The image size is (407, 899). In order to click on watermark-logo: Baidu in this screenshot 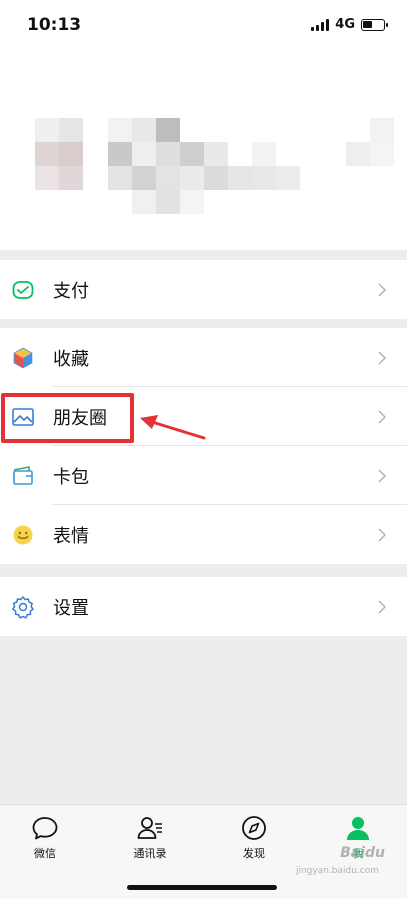, I will do `click(362, 853)`.